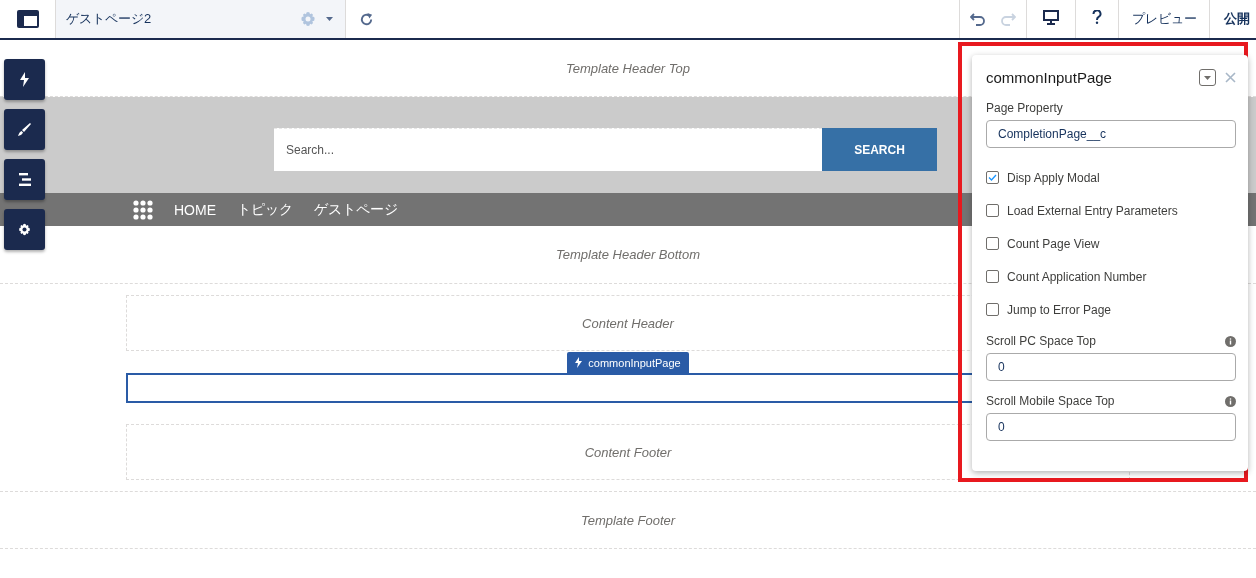  Describe the element at coordinates (356, 209) in the screenshot. I see `nav-link: ゲストページ` at that location.